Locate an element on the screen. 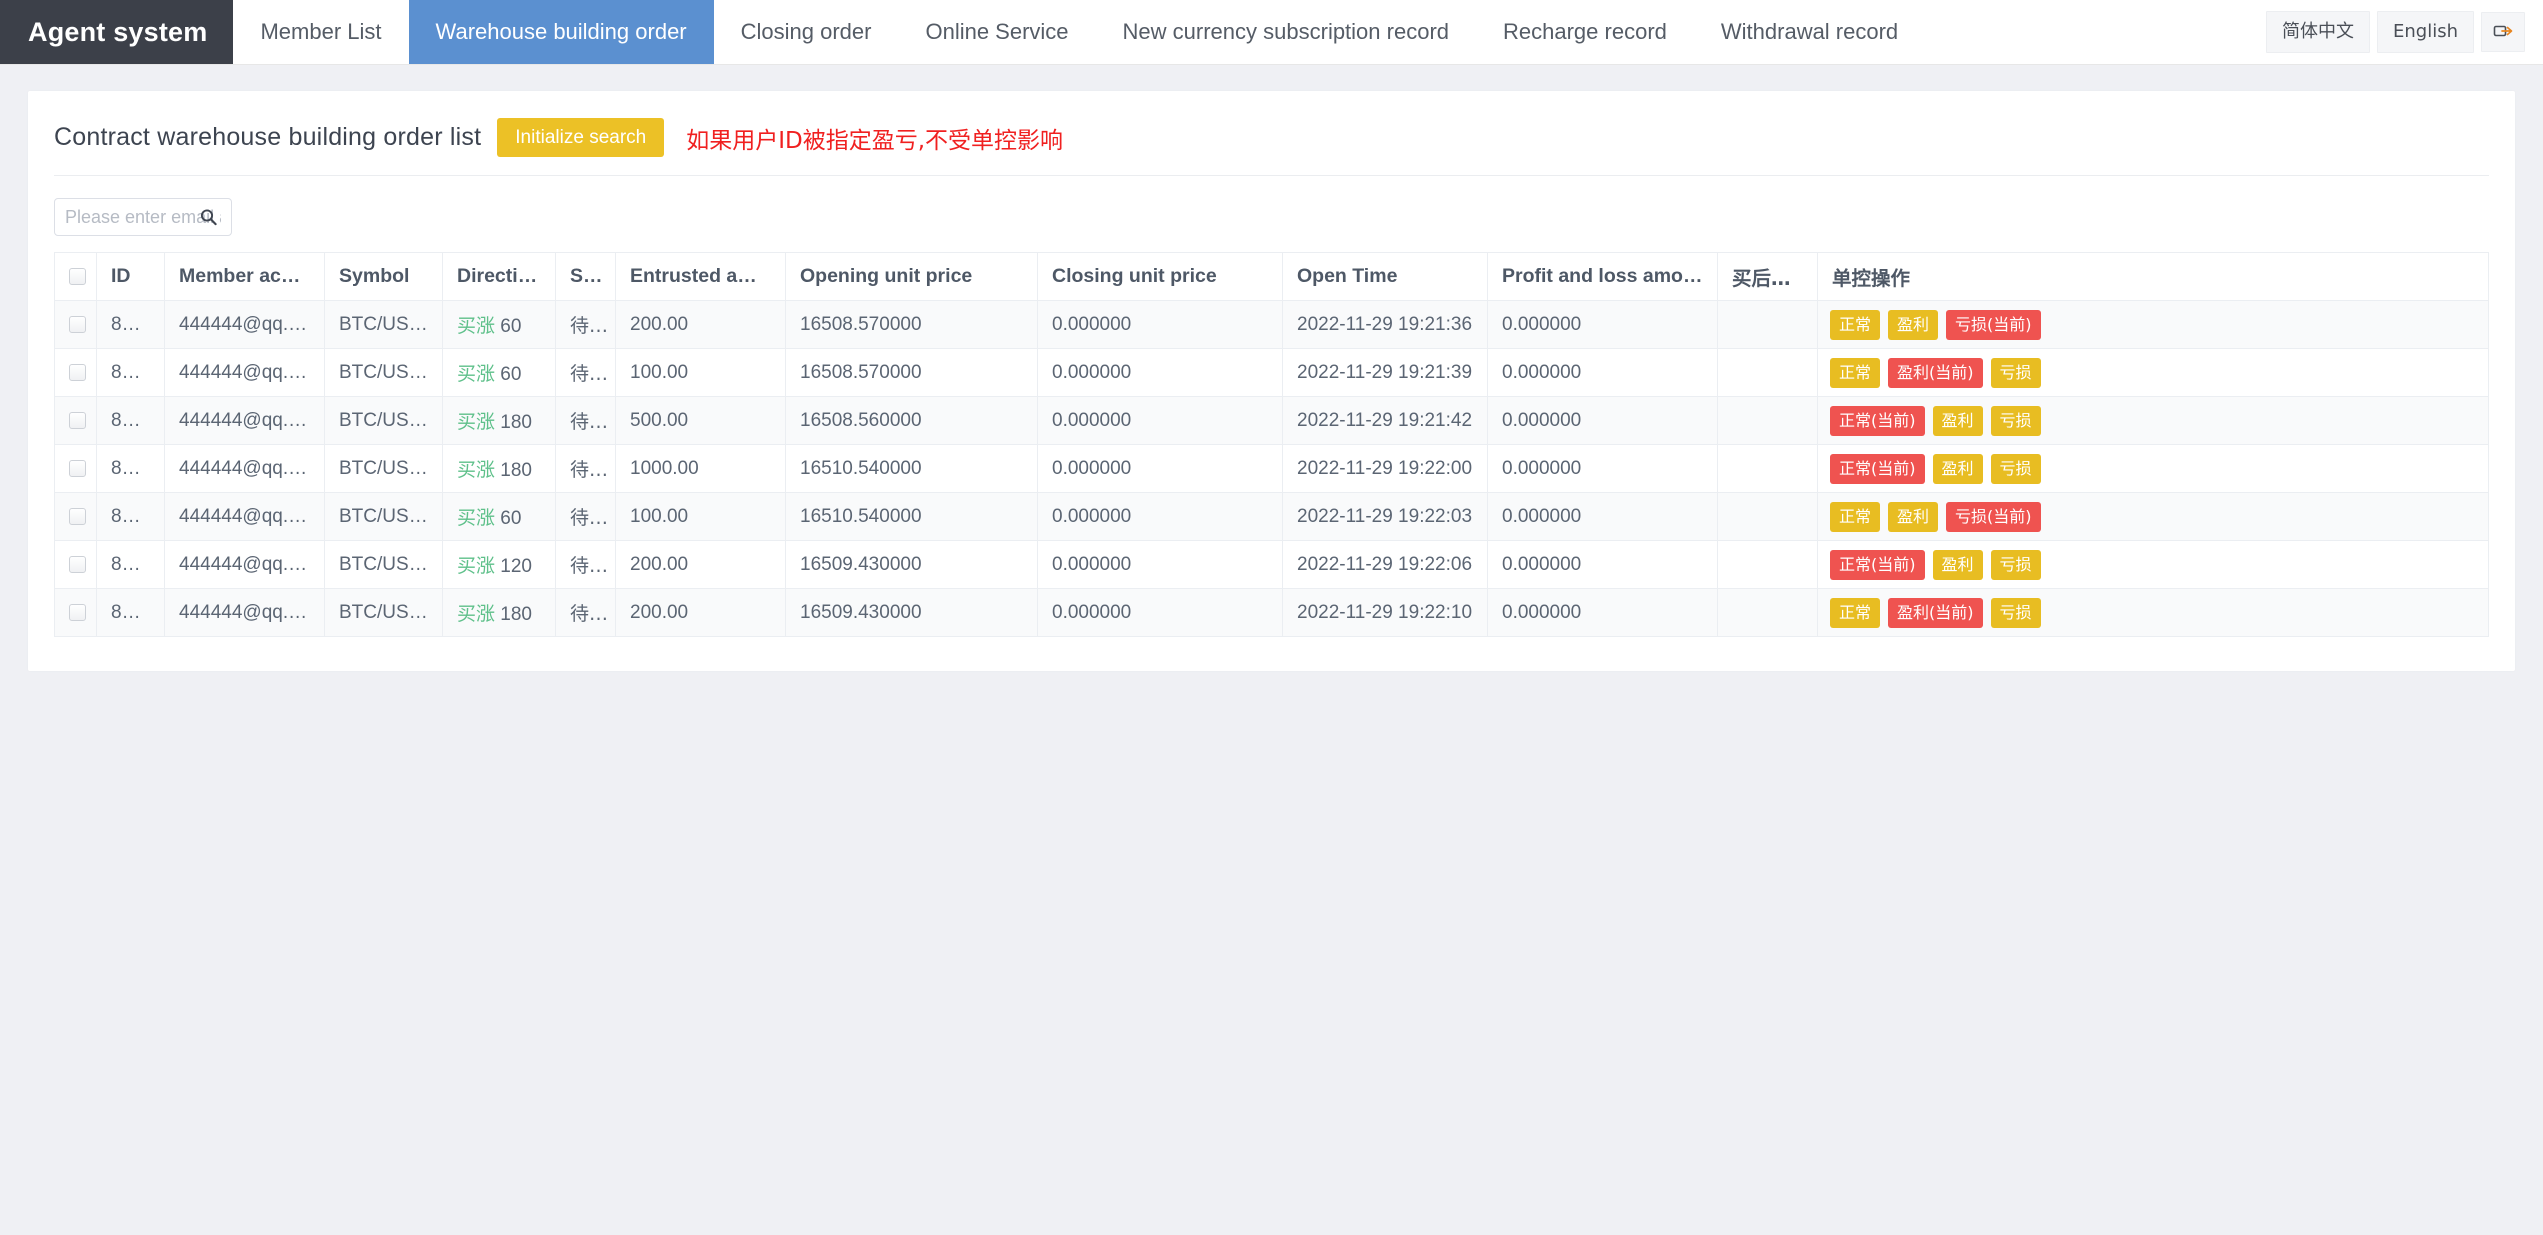 Image resolution: width=2543 pixels, height=1235 pixels. nav-item-recharge-record: Recharge record is located at coordinates (1585, 32).